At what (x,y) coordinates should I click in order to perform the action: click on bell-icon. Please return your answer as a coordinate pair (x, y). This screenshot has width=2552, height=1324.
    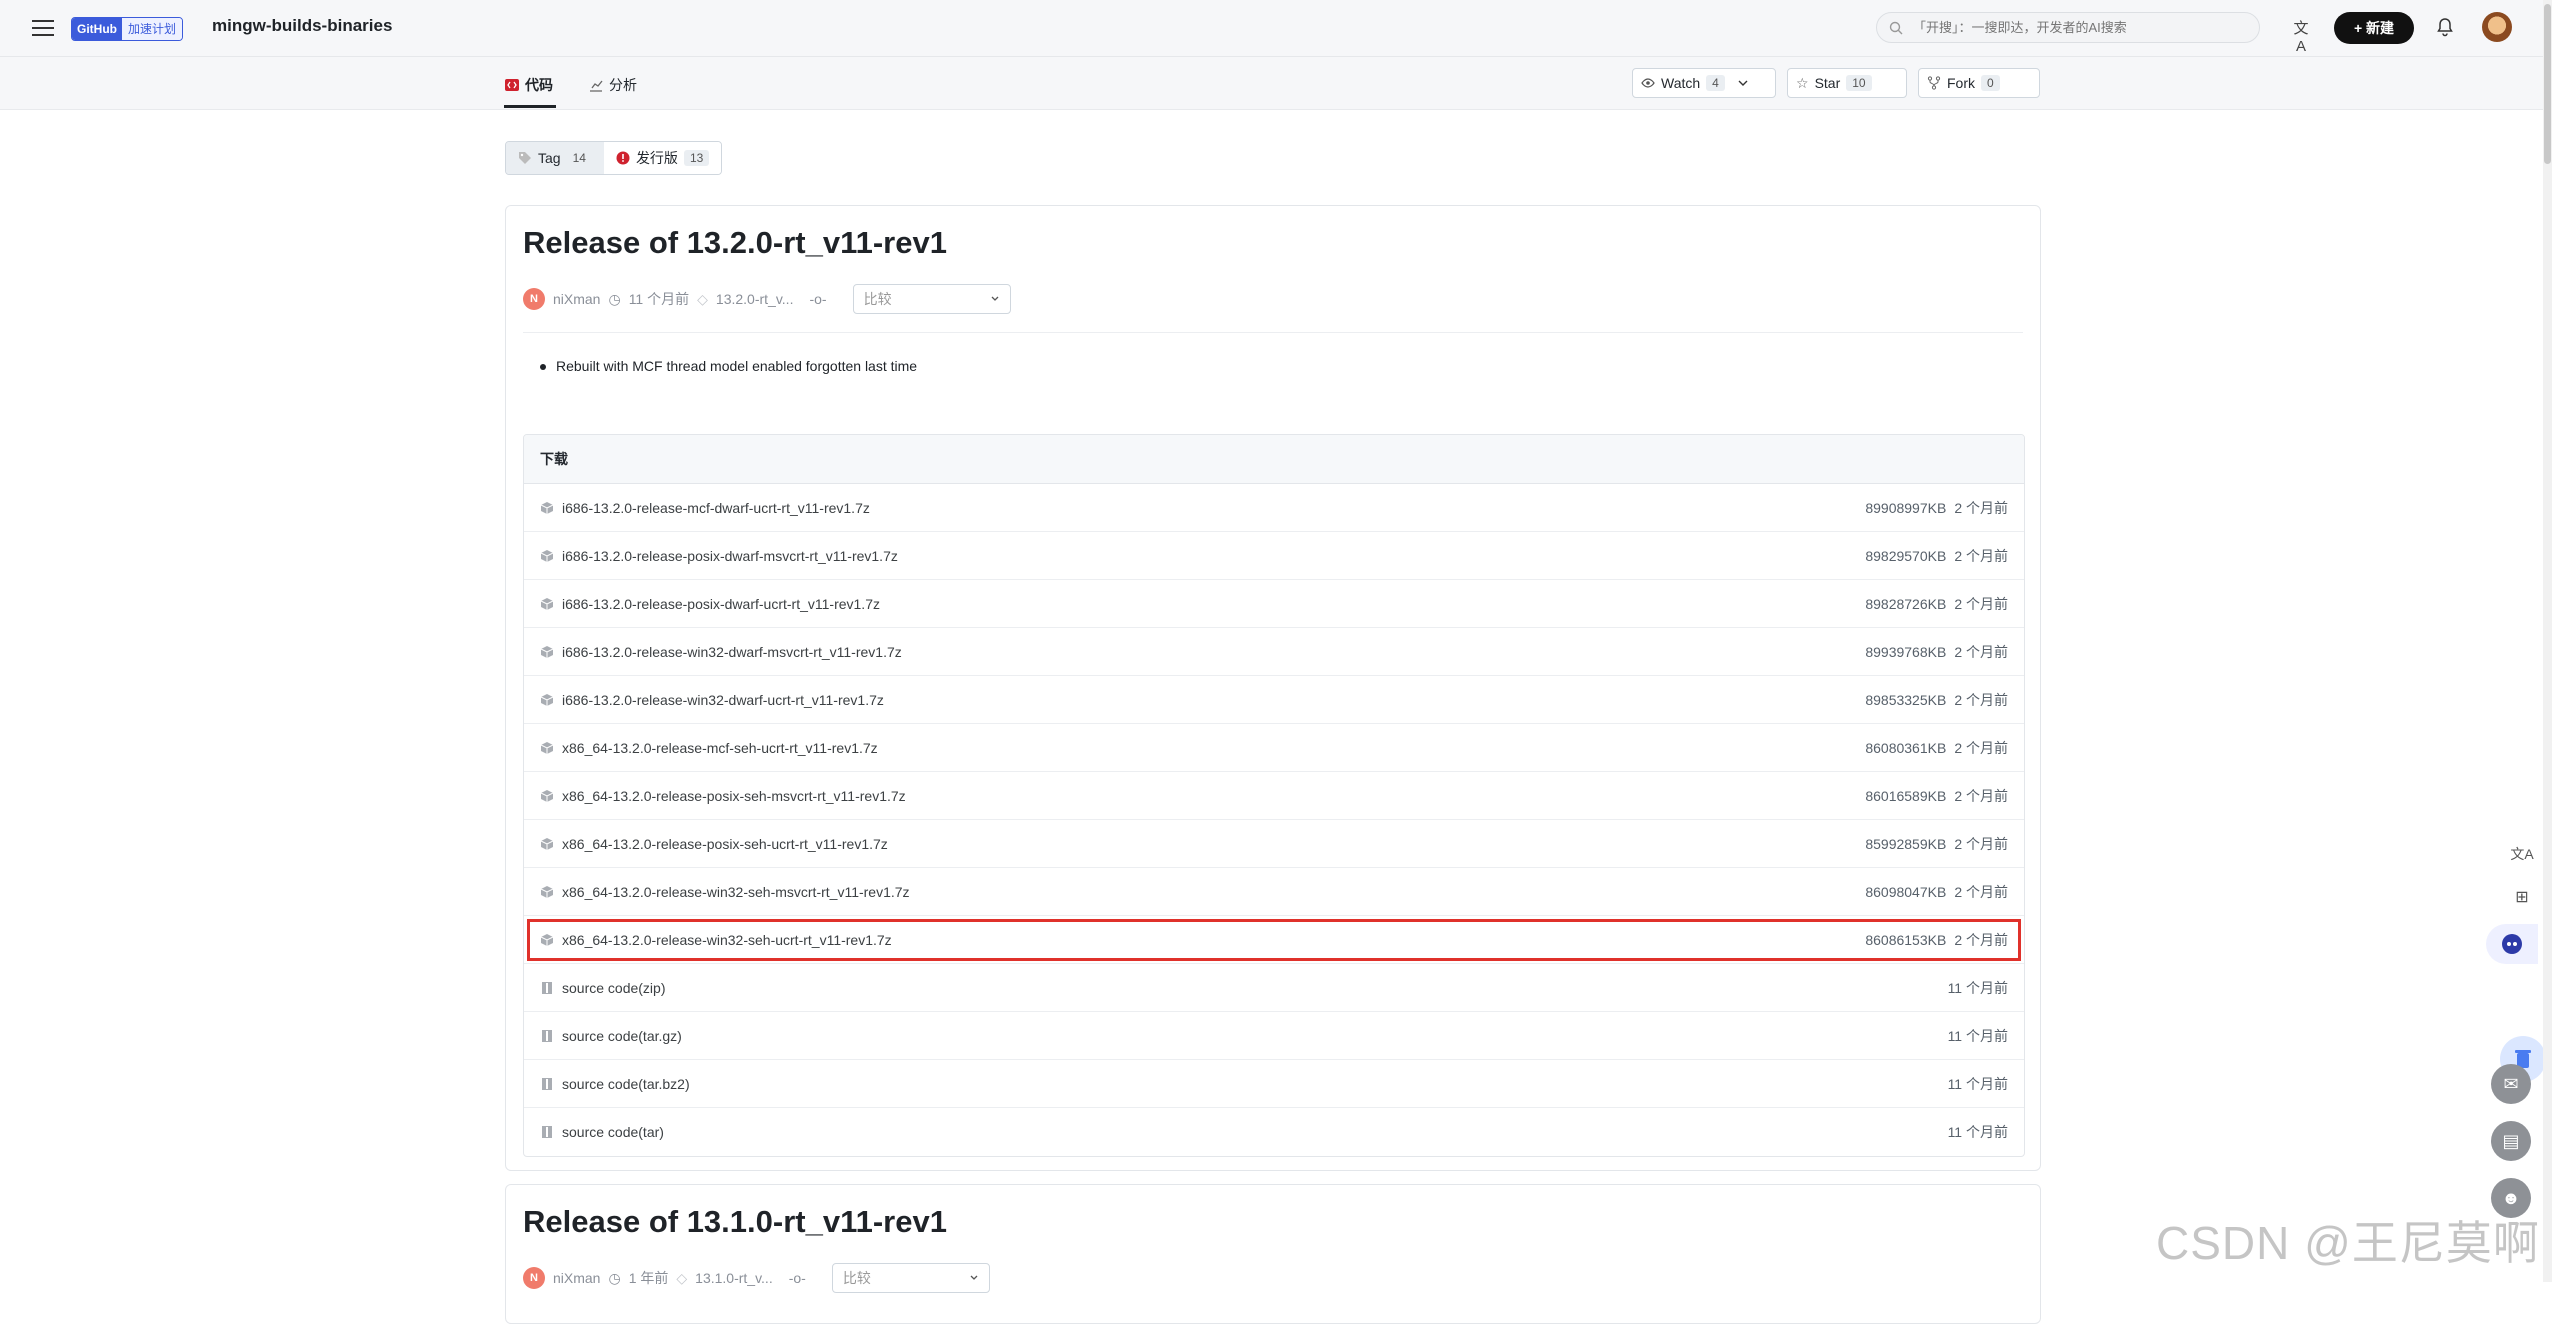
    Looking at the image, I should click on (2445, 27).